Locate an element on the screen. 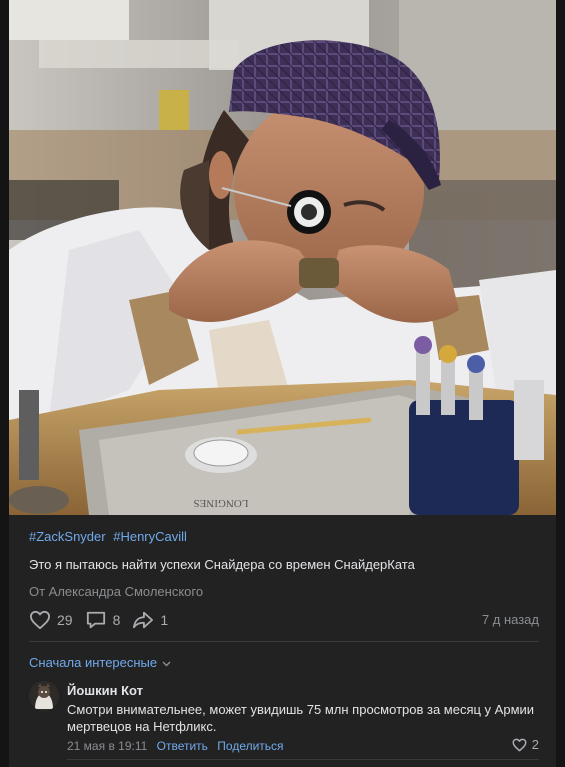 The height and width of the screenshot is (767, 565). comment-meta: 21 мая в 19:11 Ответить Поделиться is located at coordinates (175, 746).